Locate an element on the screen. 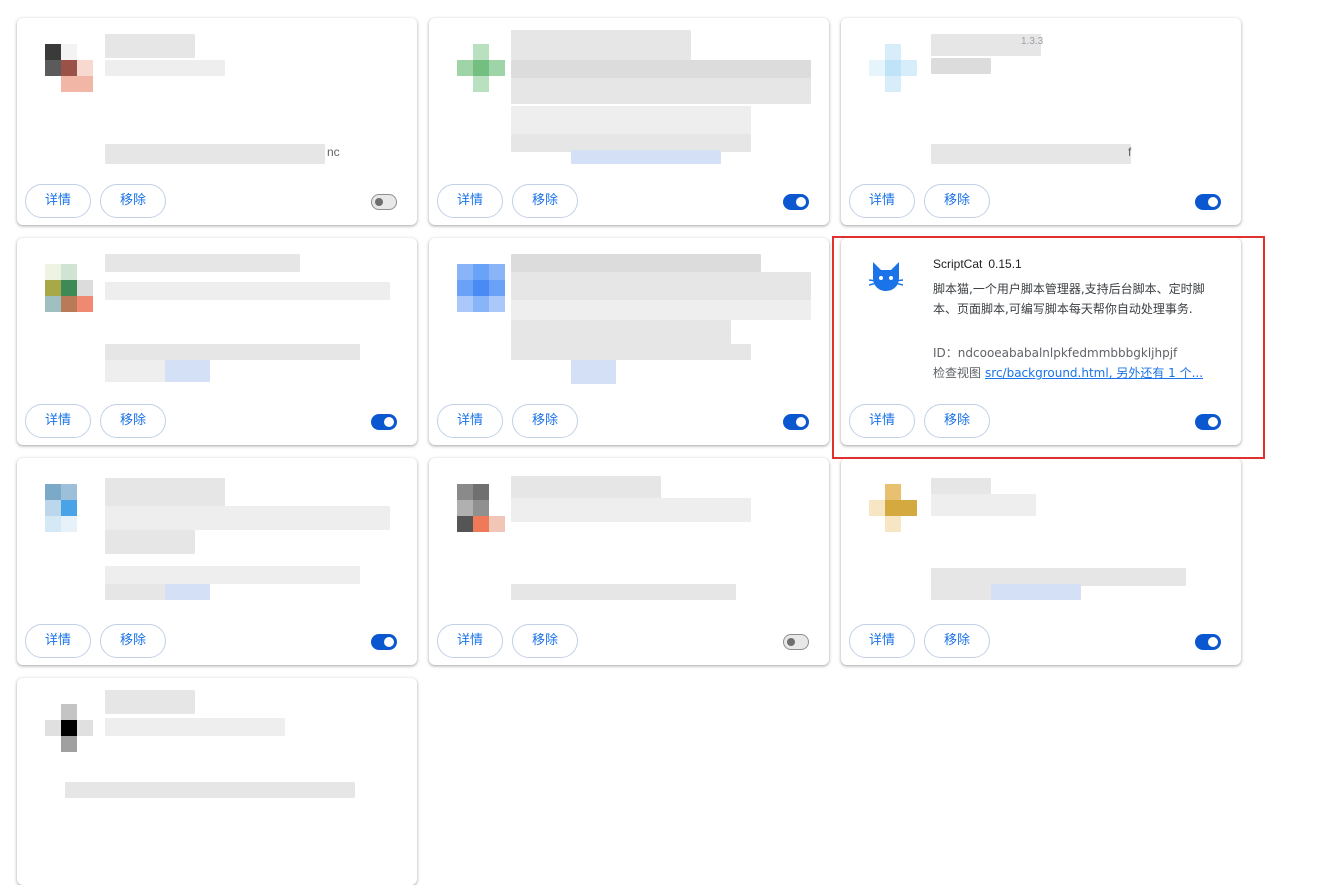  extension-version: 0.15.1 is located at coordinates (1005, 264).